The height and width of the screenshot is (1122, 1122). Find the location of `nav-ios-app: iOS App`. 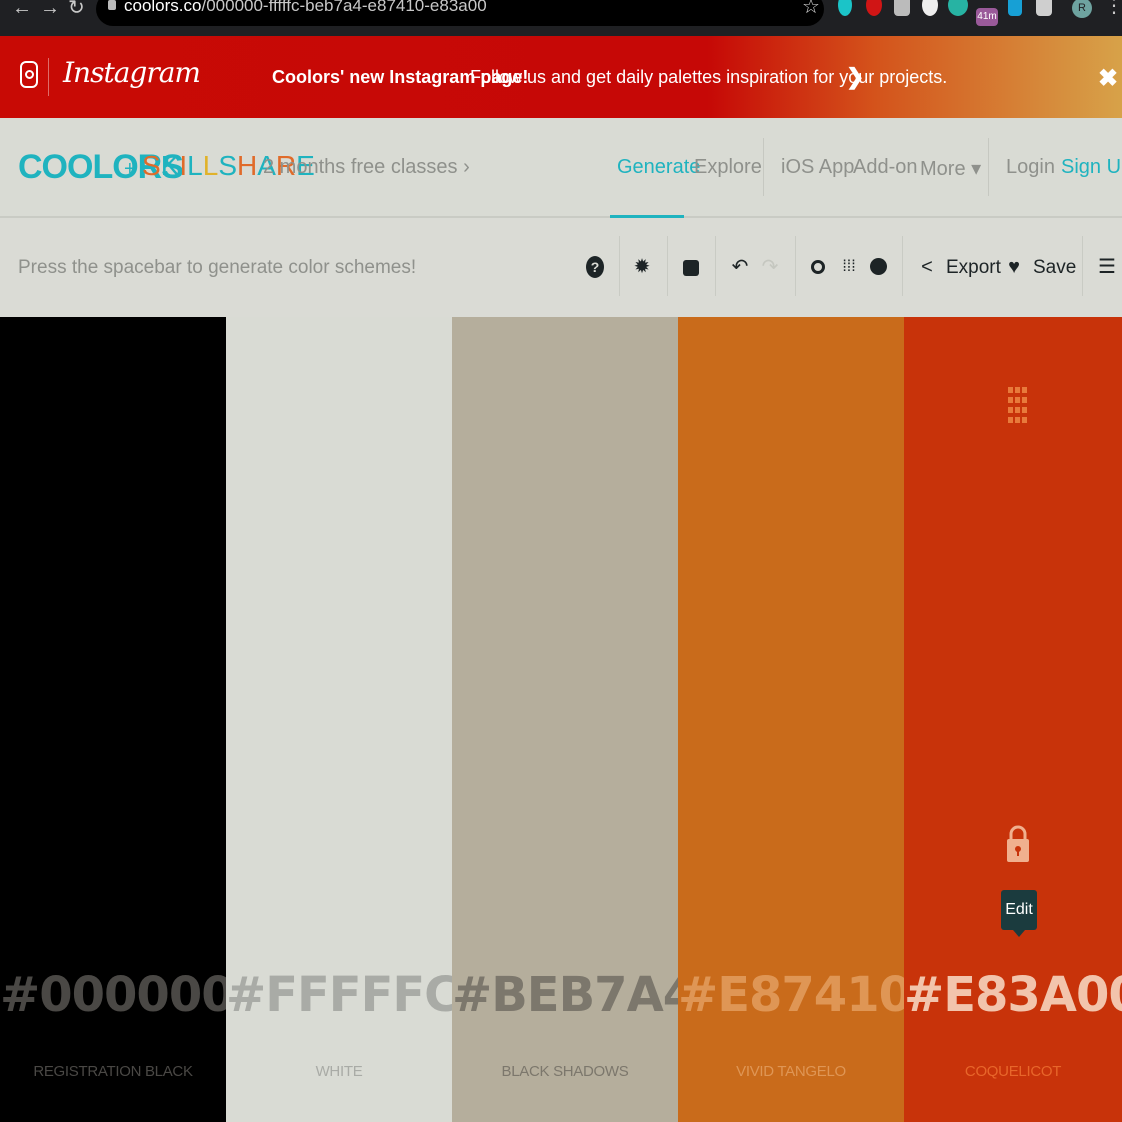

nav-ios-app: iOS App is located at coordinates (817, 167).